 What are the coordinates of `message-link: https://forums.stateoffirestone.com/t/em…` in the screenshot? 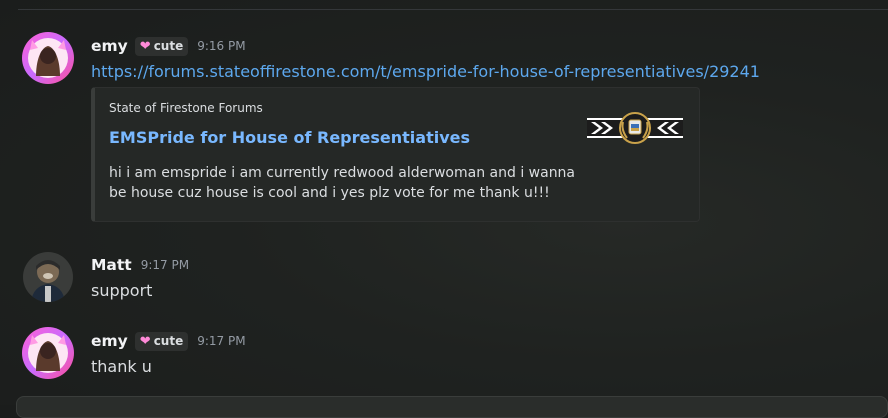 It's located at (425, 71).